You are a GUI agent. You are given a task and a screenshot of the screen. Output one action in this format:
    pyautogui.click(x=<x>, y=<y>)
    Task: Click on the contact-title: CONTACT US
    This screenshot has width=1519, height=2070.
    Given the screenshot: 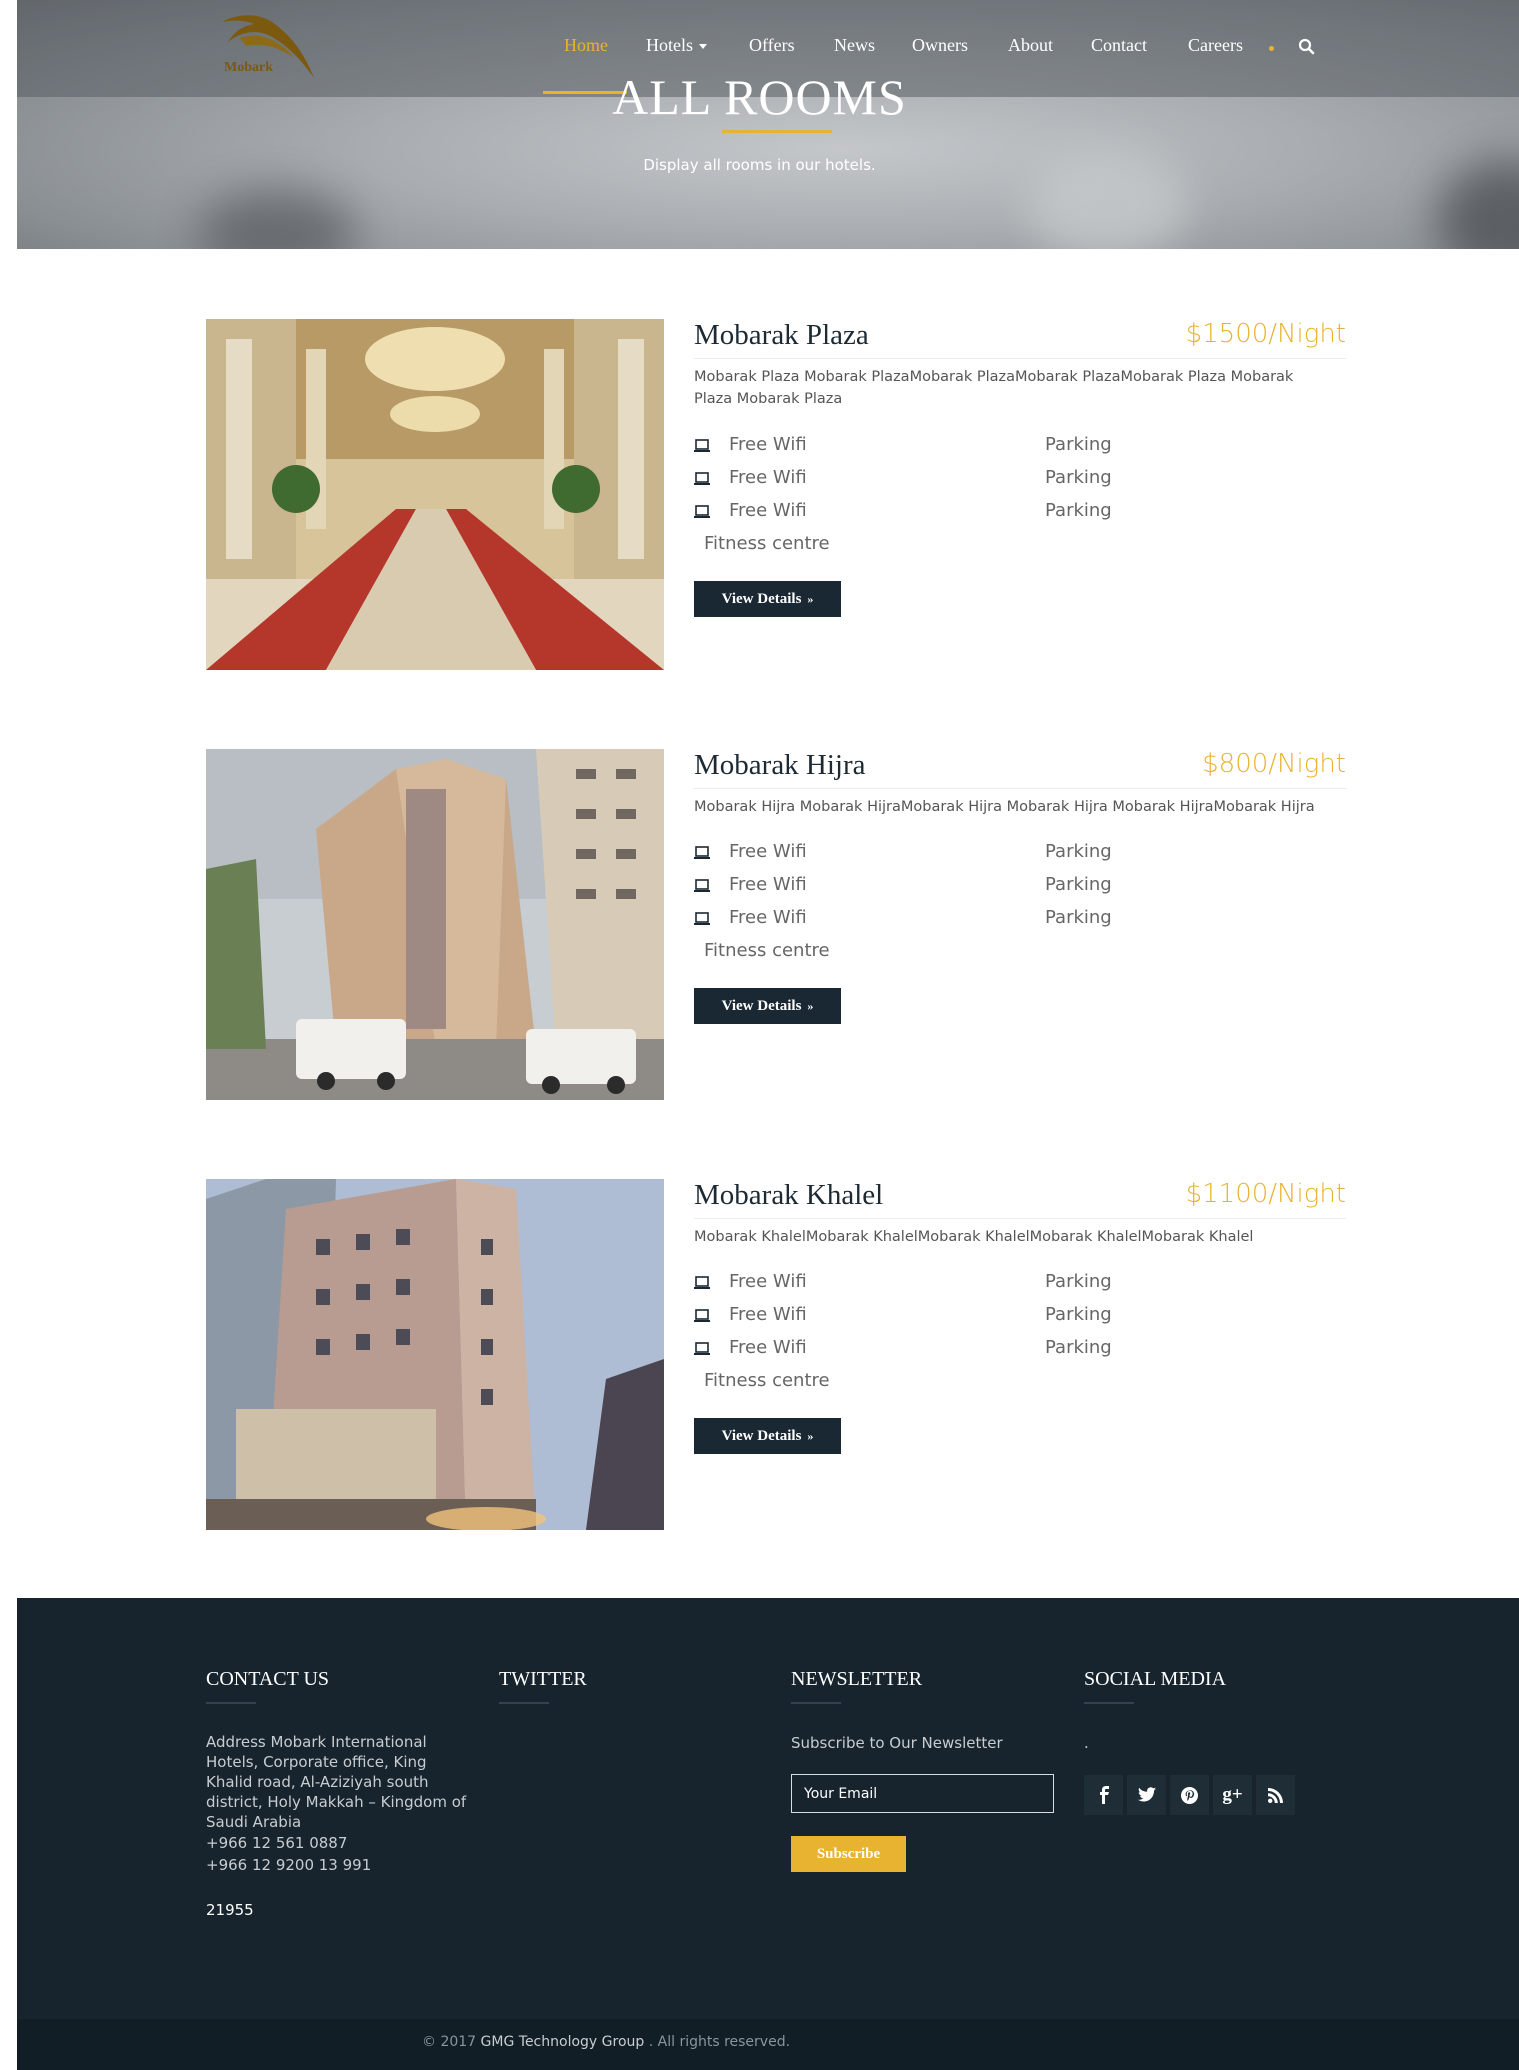 What is the action you would take?
    pyautogui.click(x=268, y=1679)
    